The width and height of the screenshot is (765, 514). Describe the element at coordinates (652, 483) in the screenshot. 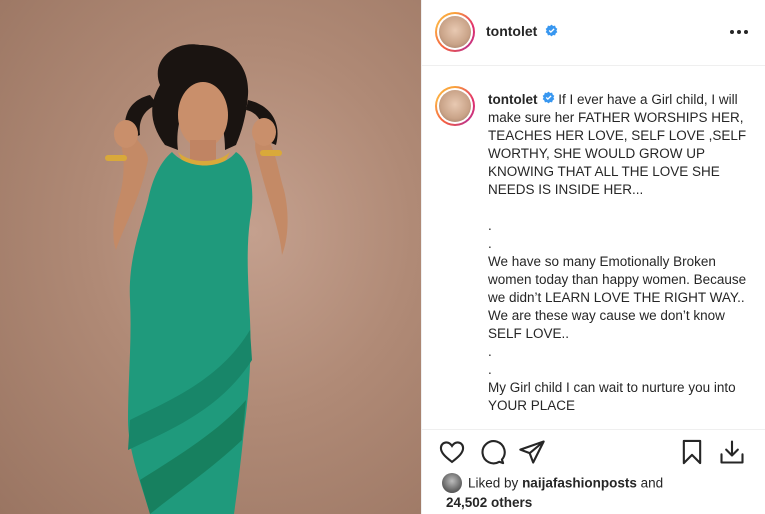

I see `likes-conjunction: and` at that location.